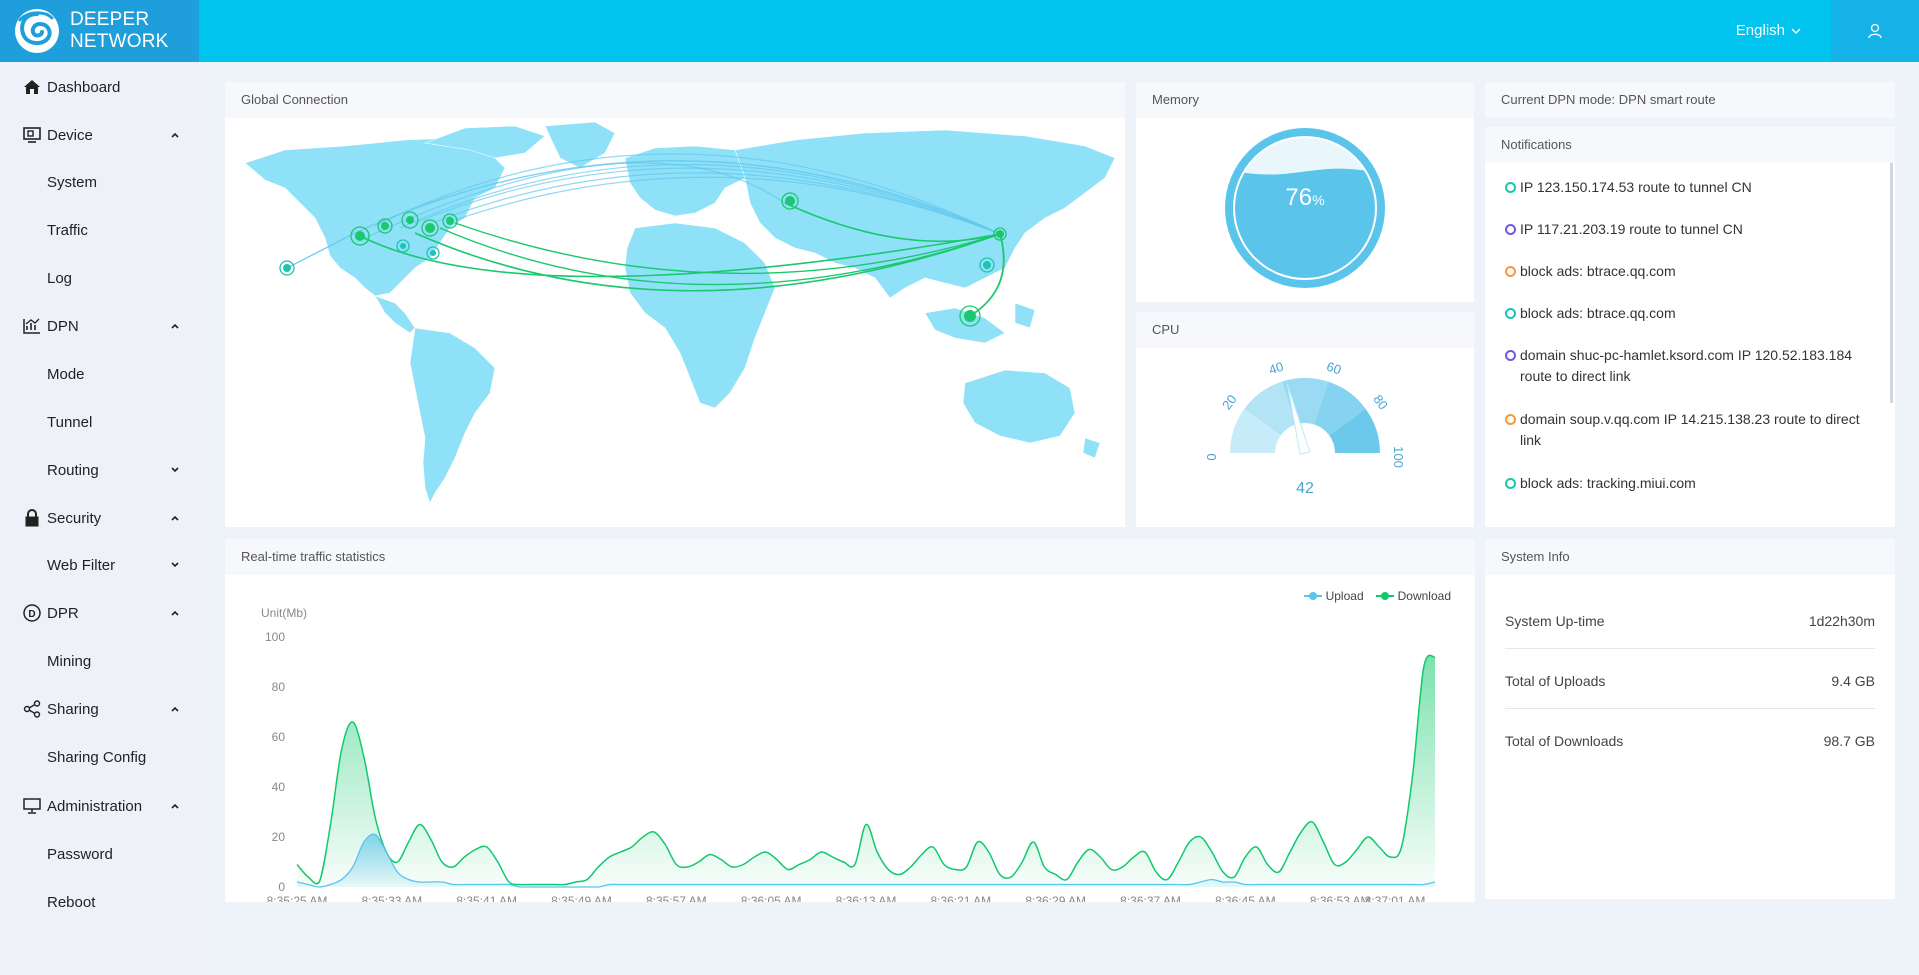  I want to click on sidebar-item-dashboard: Dashboard, so click(99, 87).